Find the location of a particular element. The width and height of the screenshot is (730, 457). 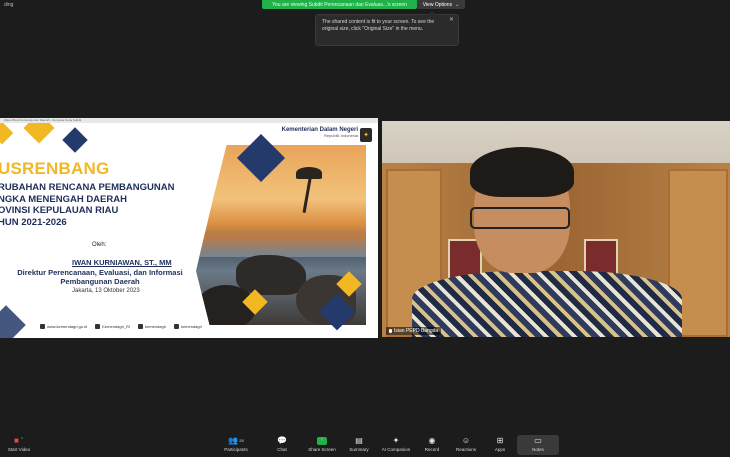

speaker-position-line: Pembangunan Daerah is located at coordinates (100, 281).